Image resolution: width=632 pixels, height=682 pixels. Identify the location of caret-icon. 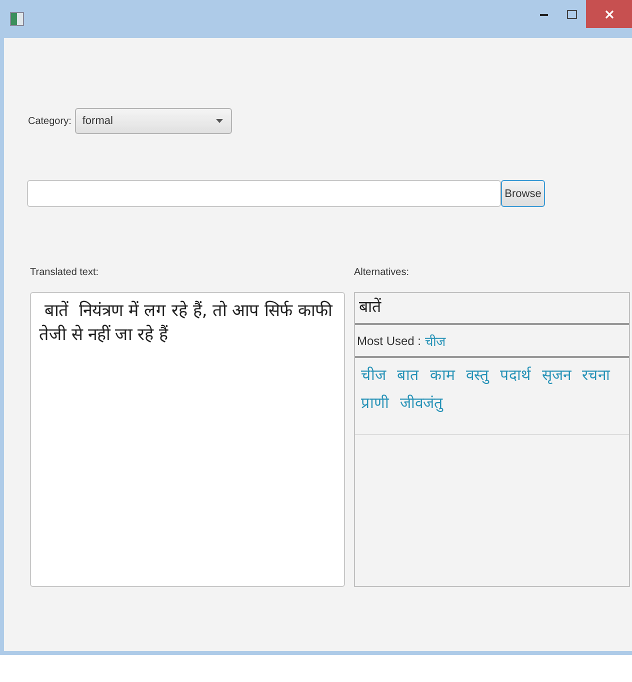
(220, 121).